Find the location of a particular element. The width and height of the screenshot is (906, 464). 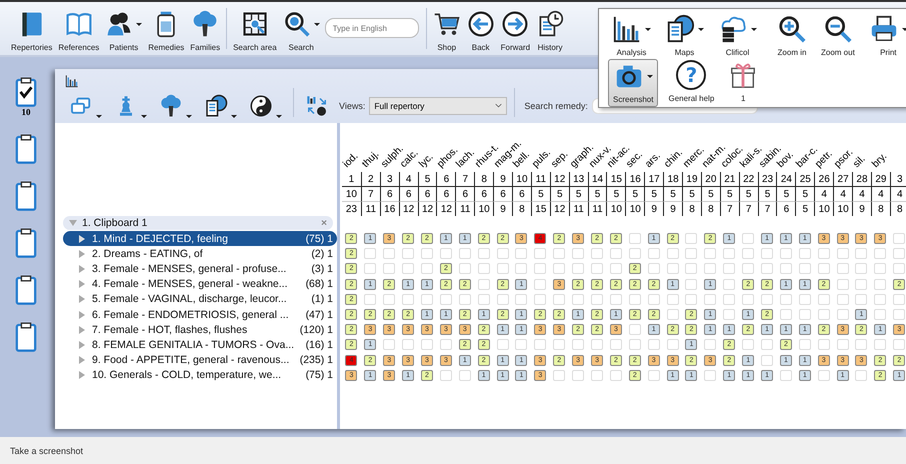

remedy-number: 12 is located at coordinates (559, 180).